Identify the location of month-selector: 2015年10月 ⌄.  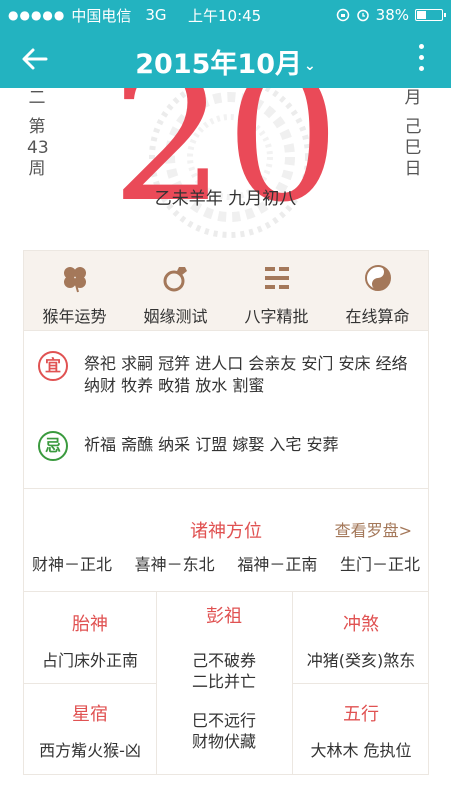
(225, 61).